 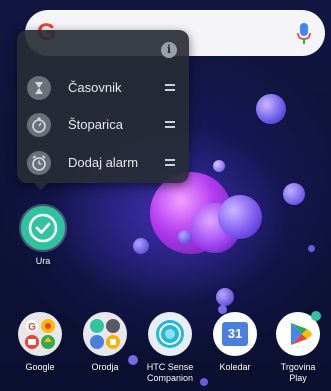 I want to click on dock-item-htc-sense-companion: HTC Sense Companion, so click(x=170, y=348).